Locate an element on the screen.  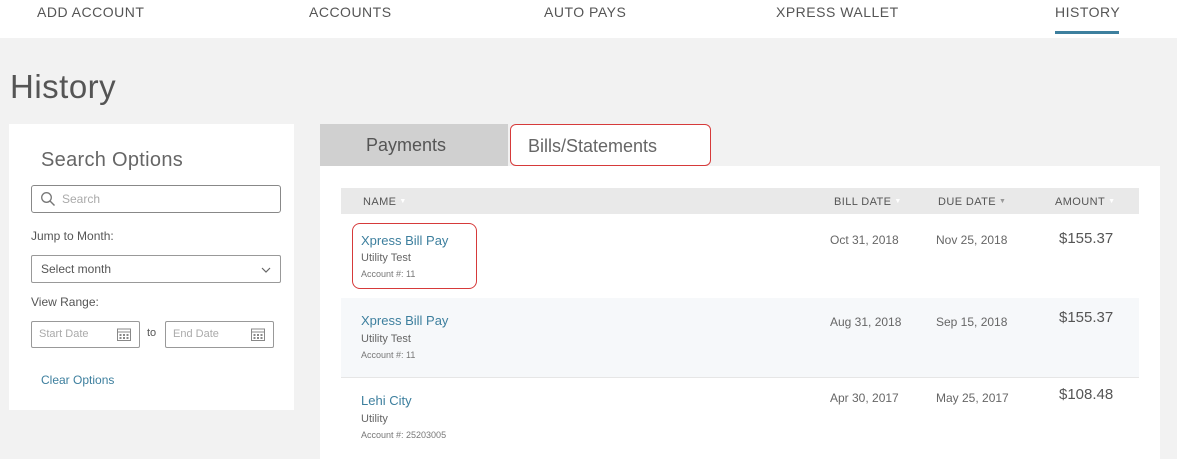
column-name: NAME ▼ is located at coordinates (385, 202).